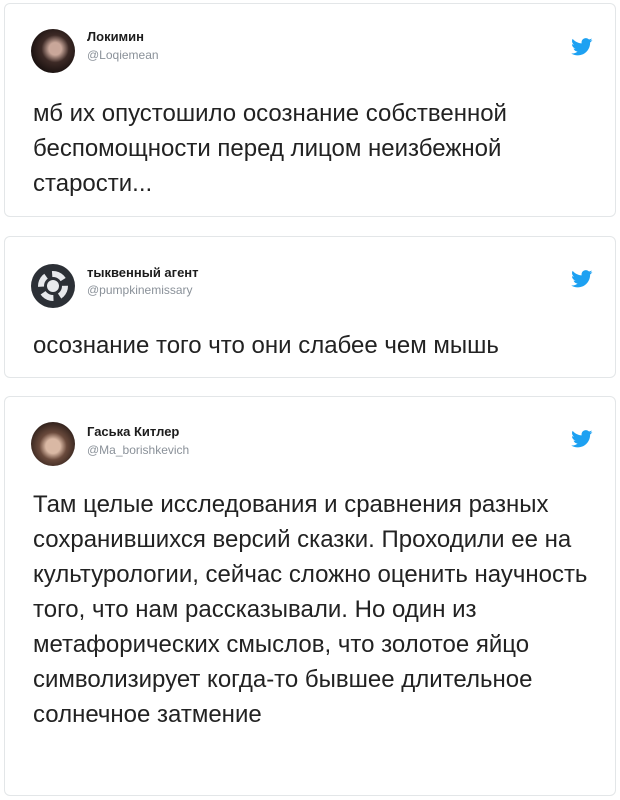  What do you see at coordinates (123, 55) in the screenshot?
I see `user-handle: @Loqiemean` at bounding box center [123, 55].